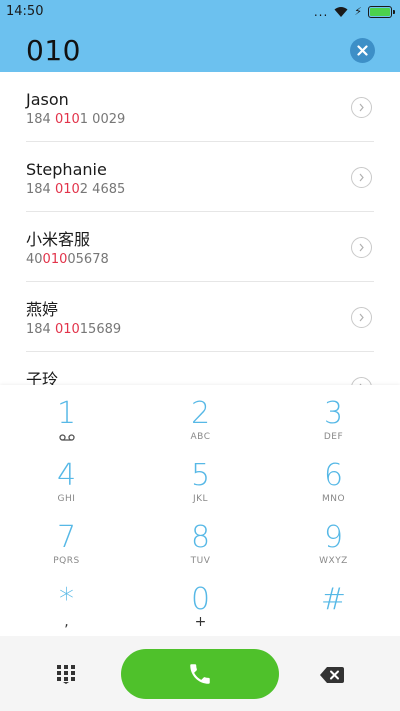  I want to click on contact-row: Stephanie 184 0102 4685, so click(200, 177).